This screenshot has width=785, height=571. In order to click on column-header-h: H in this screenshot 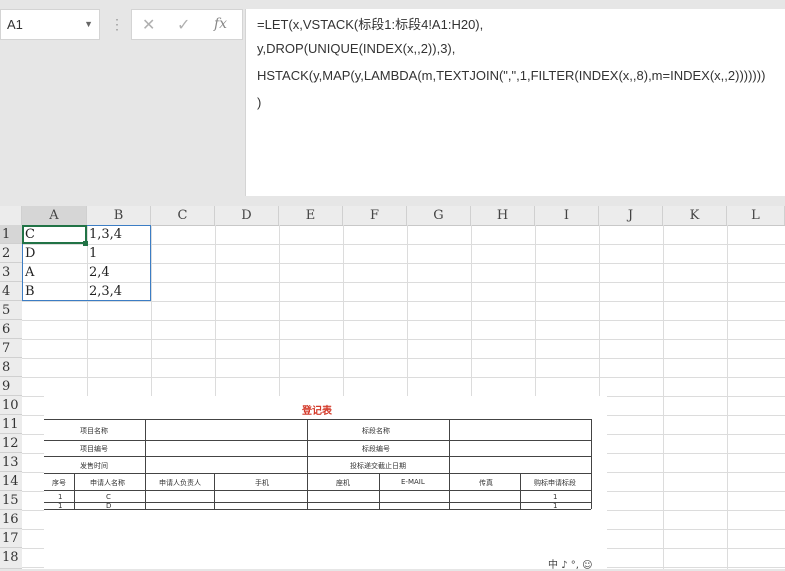, I will do `click(503, 215)`.